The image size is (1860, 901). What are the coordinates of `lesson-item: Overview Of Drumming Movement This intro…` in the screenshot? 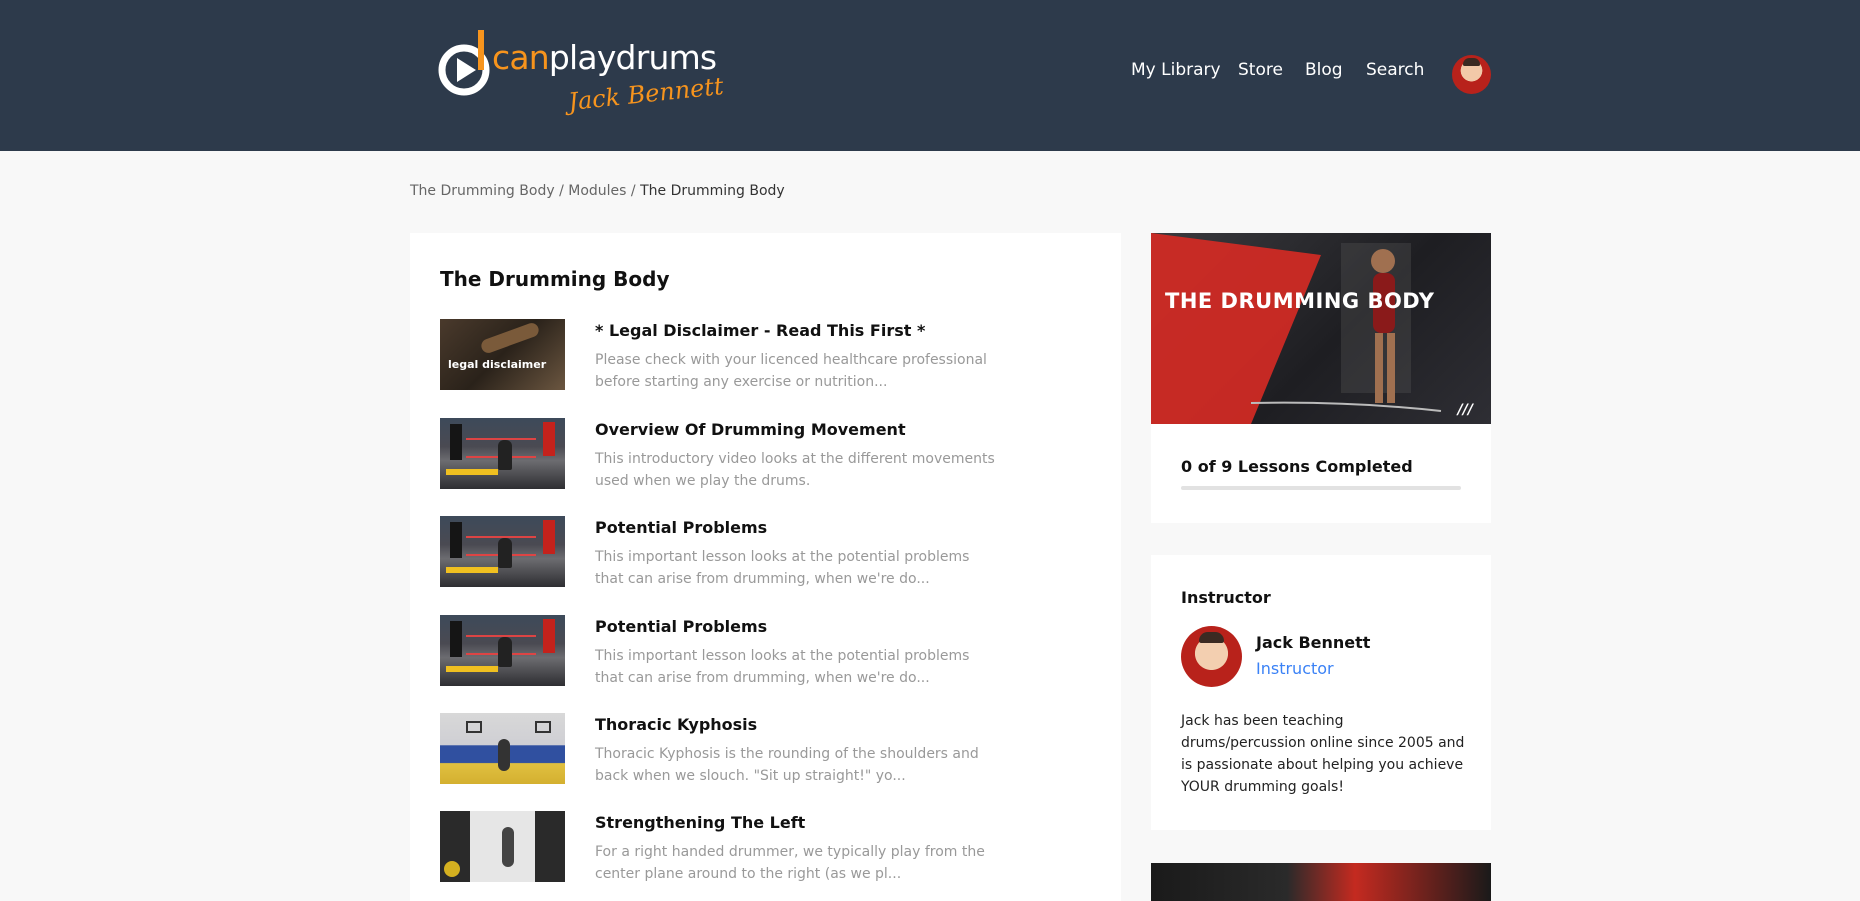 It's located at (760, 454).